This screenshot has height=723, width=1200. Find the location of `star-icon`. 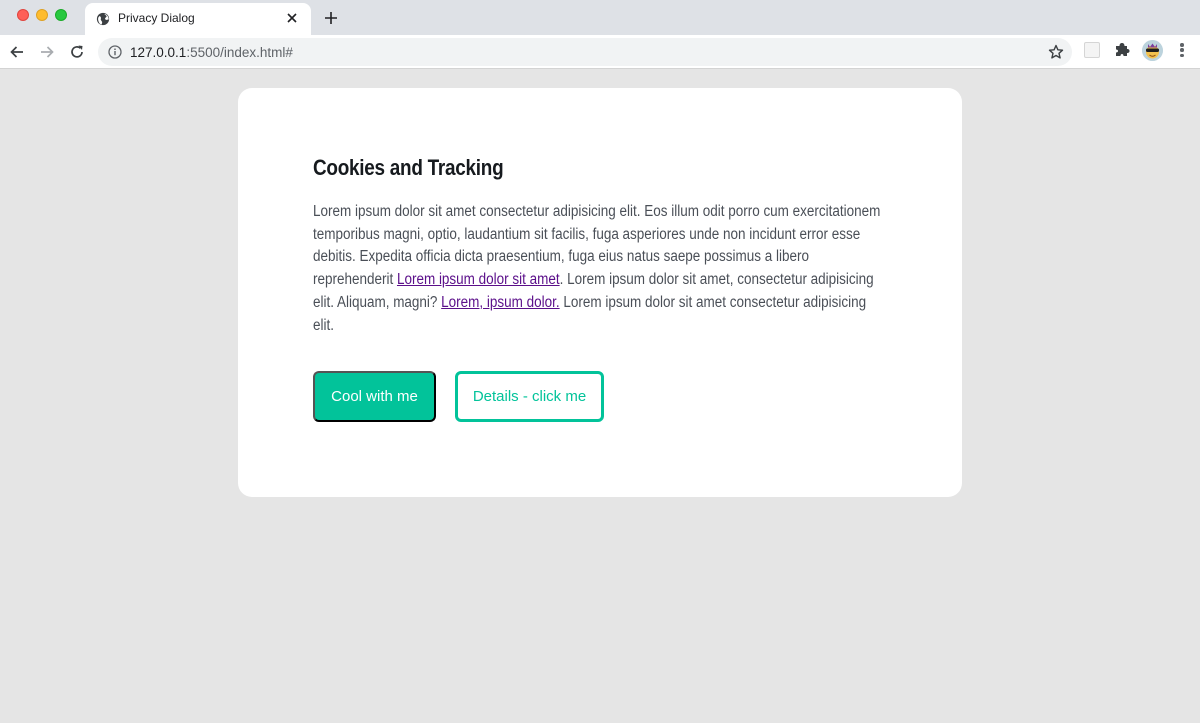

star-icon is located at coordinates (1056, 52).